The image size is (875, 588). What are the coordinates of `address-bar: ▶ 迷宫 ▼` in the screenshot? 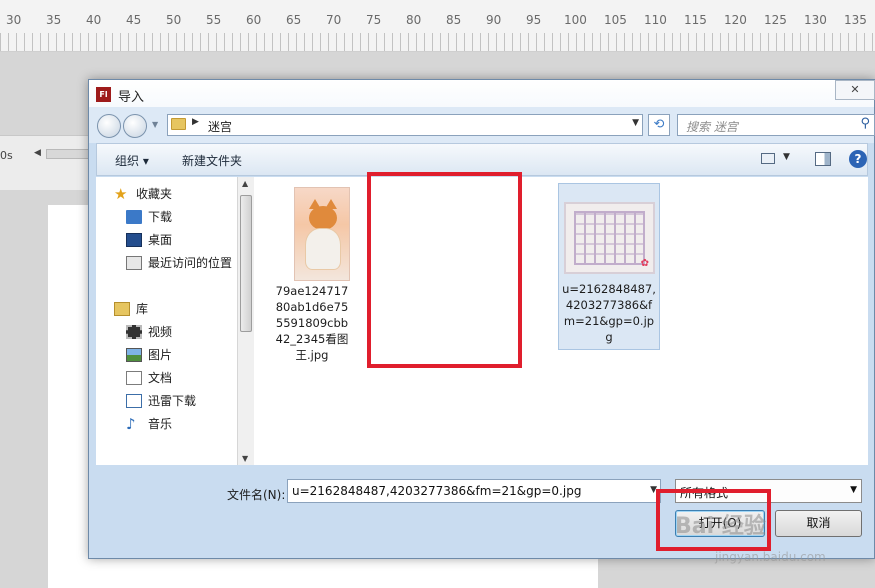 It's located at (405, 125).